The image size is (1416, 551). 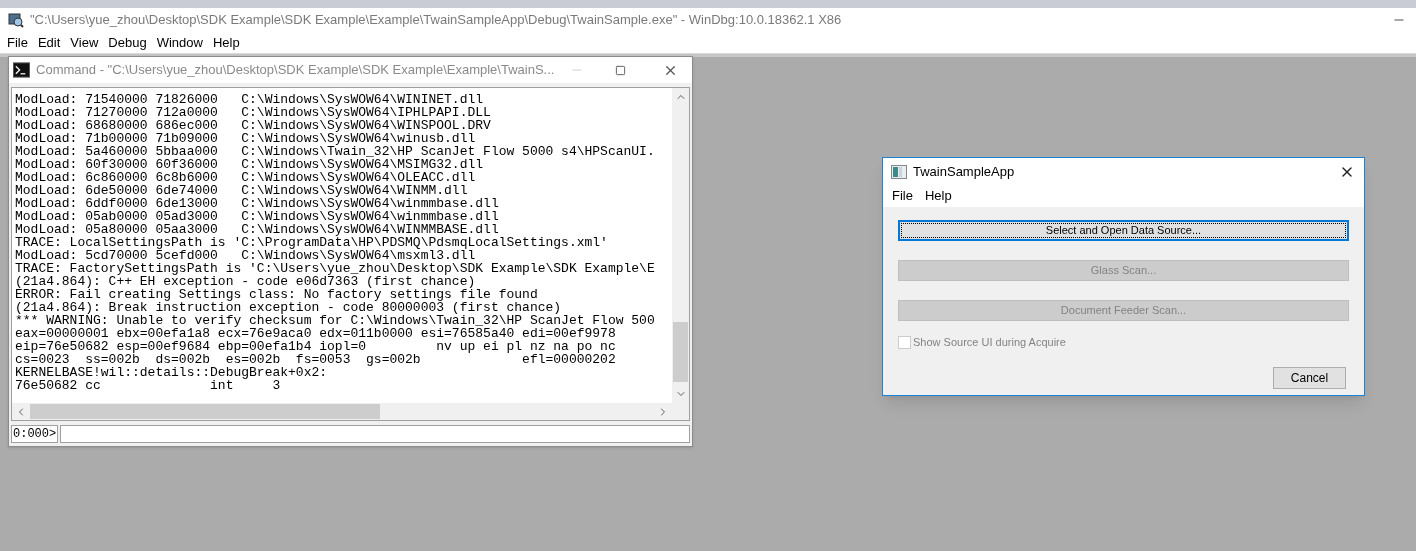 I want to click on output-line: ModLoad: 5a460000 5bbaa000 C:\Windows\Twain_32\HP ScanJet Flow 5000 s4\HPScanUI., so click(x=335, y=151).